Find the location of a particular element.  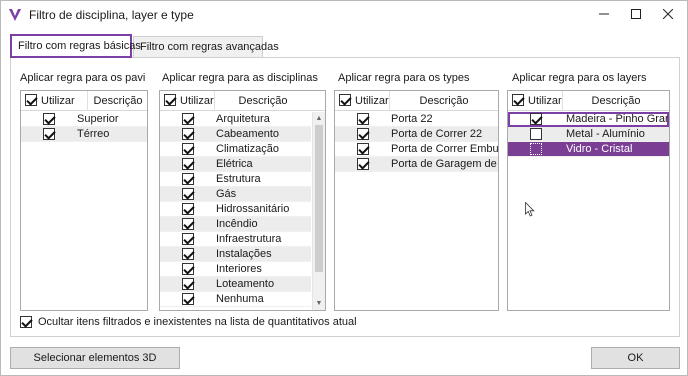

row-label: Vidro - Cristal is located at coordinates (599, 149).